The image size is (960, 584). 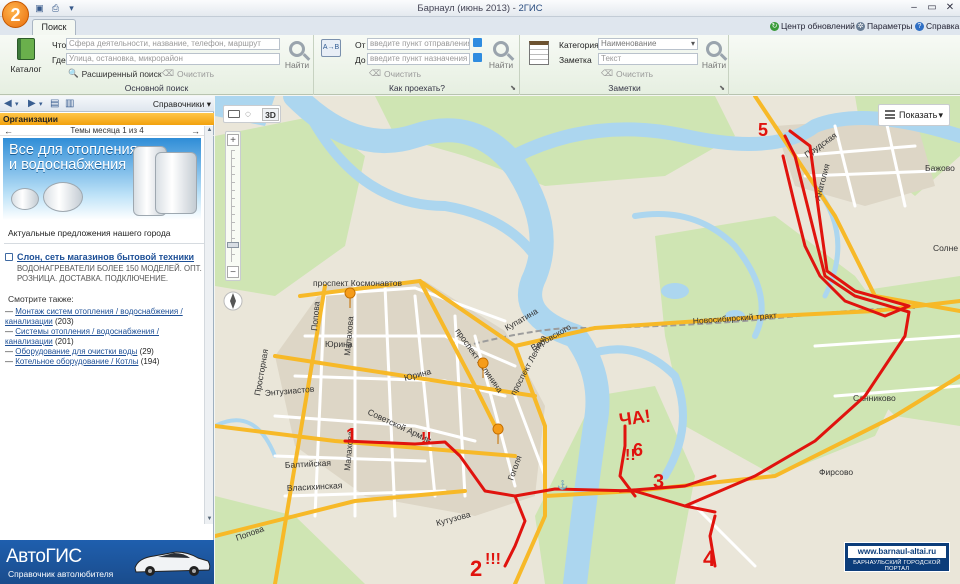 I want to click on find-button: Найти, so click(x=297, y=55).